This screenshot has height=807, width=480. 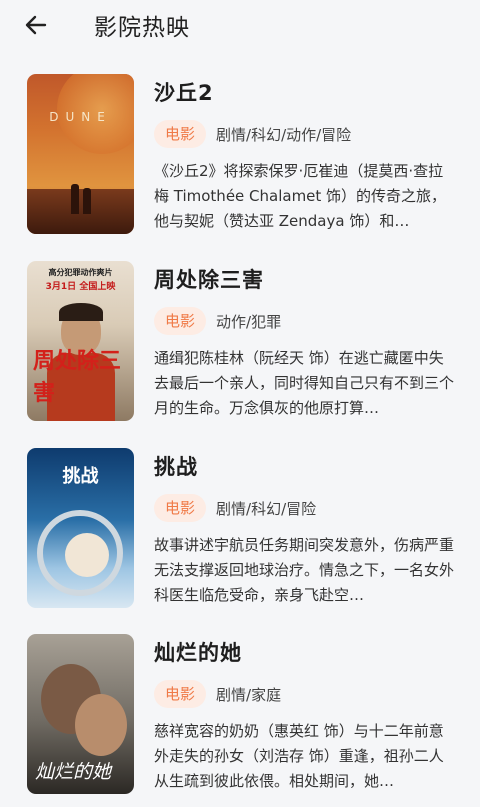 I want to click on back-arrow-icon, so click(x=36, y=25).